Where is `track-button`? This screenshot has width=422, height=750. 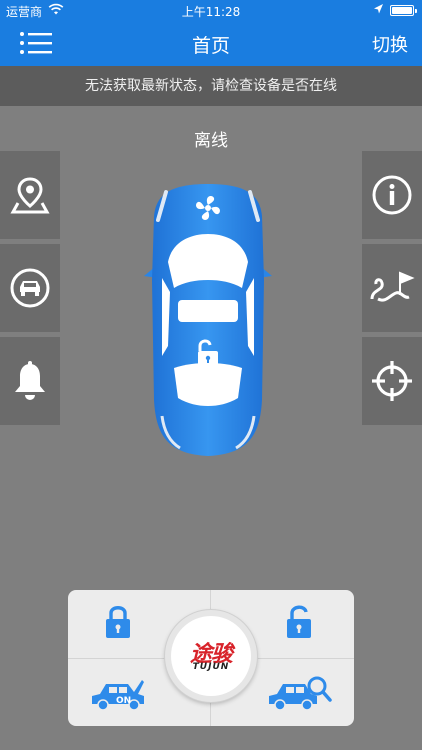
track-button is located at coordinates (392, 288).